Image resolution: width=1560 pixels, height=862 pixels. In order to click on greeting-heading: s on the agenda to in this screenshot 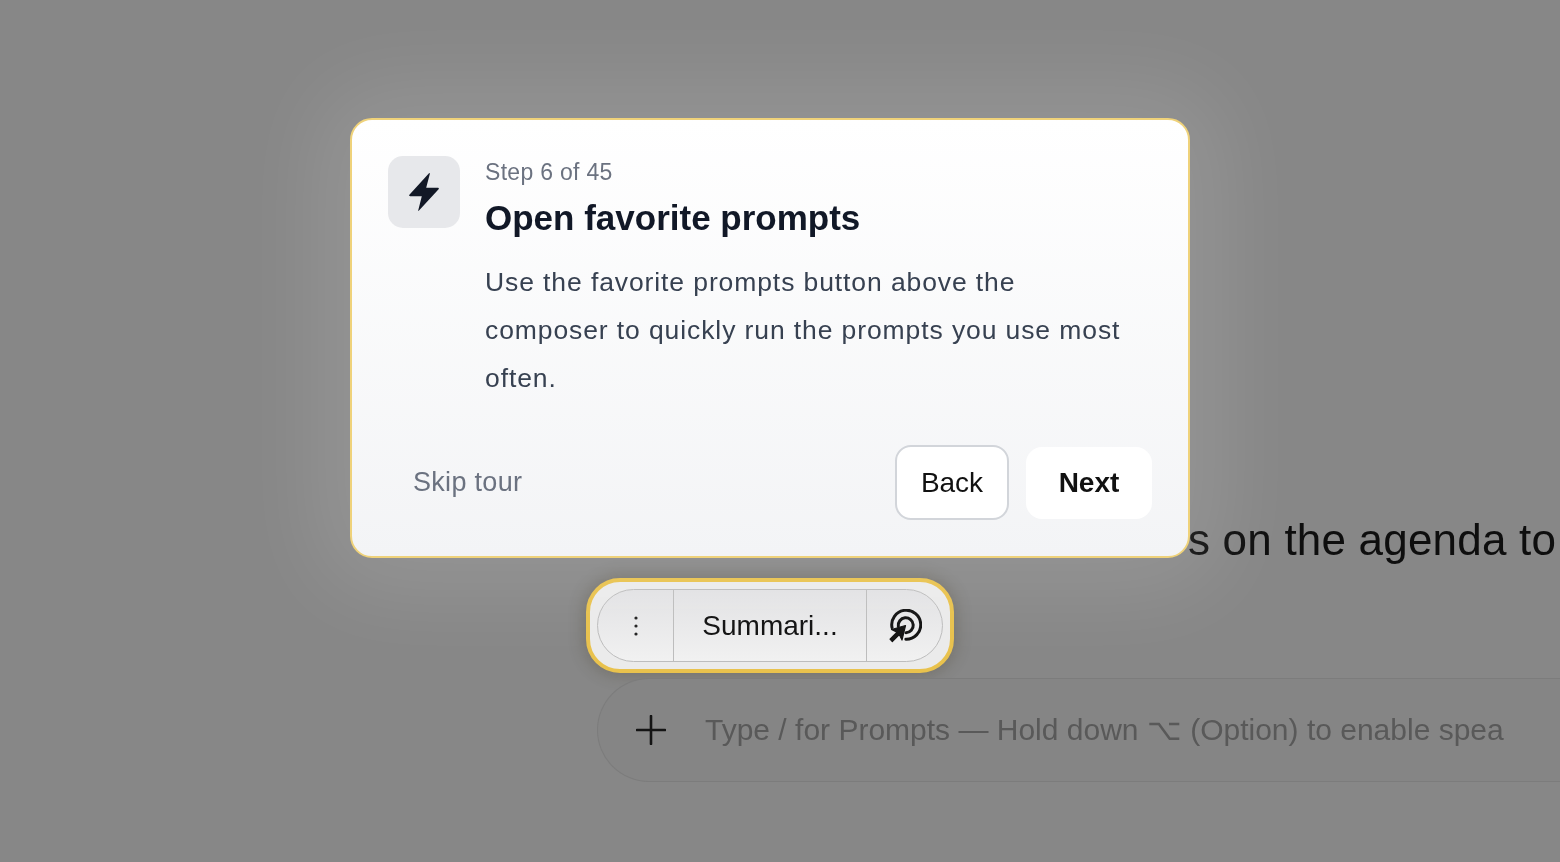, I will do `click(1372, 540)`.